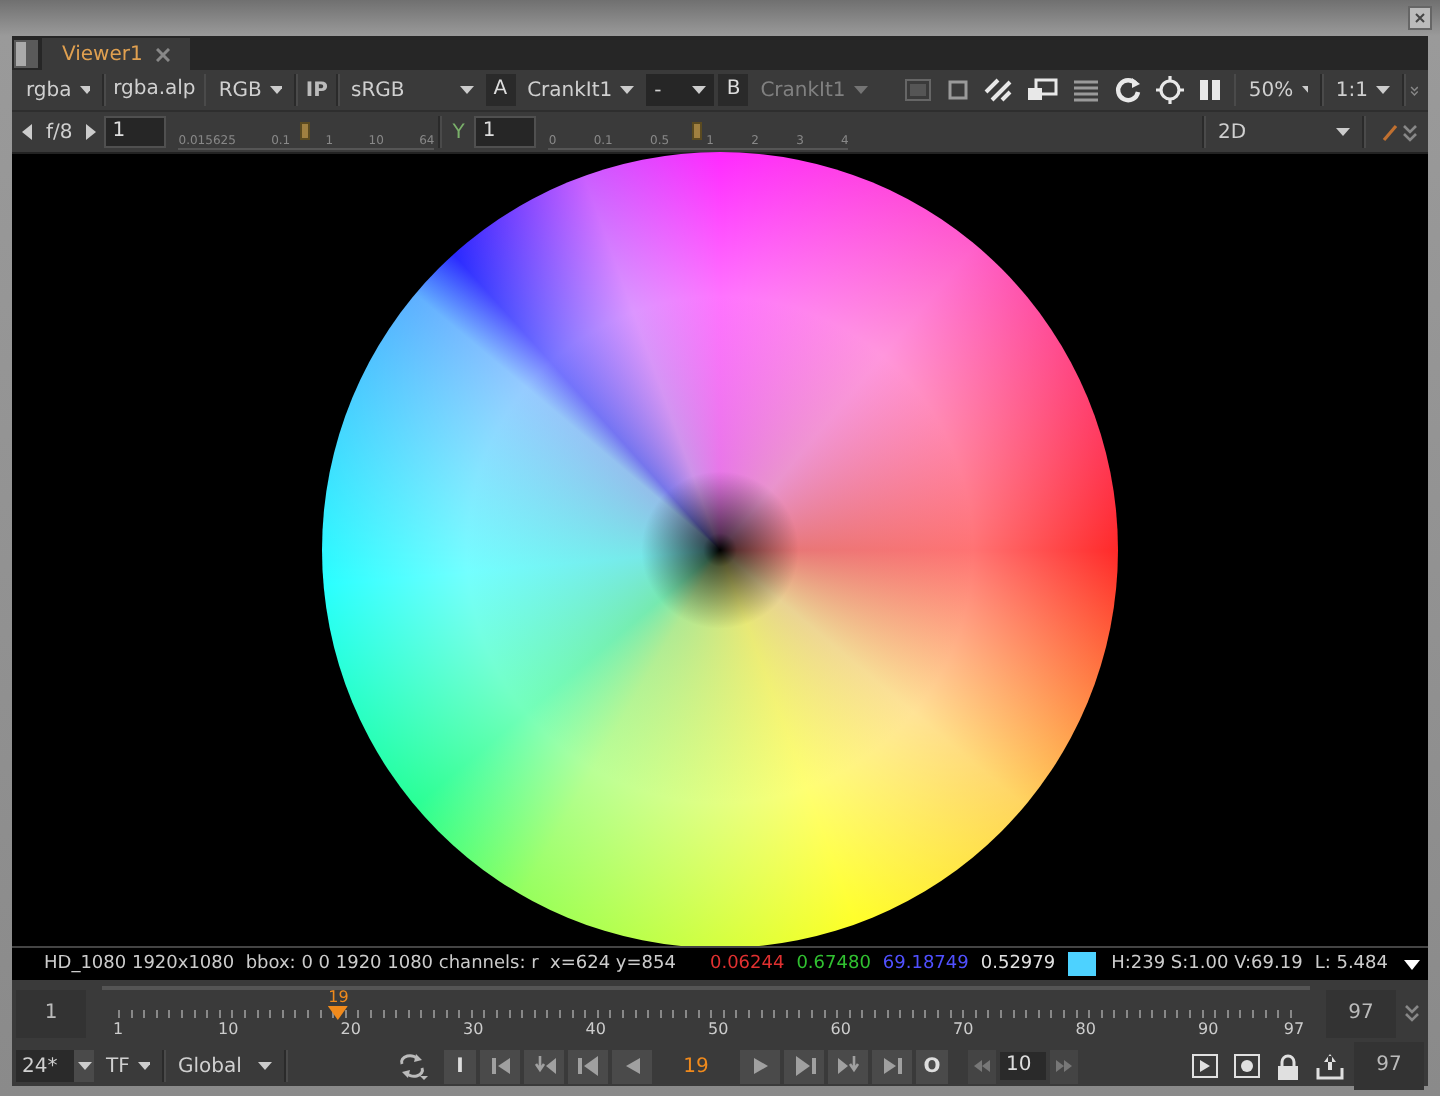  I want to click on pixel-value: 0.06244, so click(747, 964).